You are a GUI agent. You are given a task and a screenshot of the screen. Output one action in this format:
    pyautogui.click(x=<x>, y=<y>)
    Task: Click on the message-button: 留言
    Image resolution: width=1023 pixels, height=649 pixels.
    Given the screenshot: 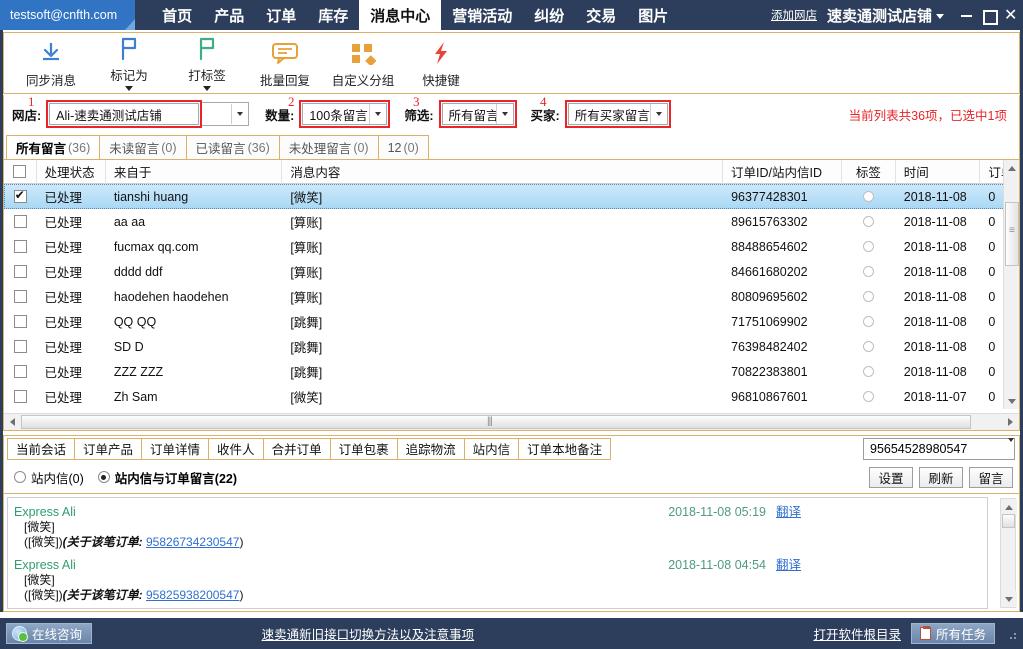 What is the action you would take?
    pyautogui.click(x=991, y=477)
    